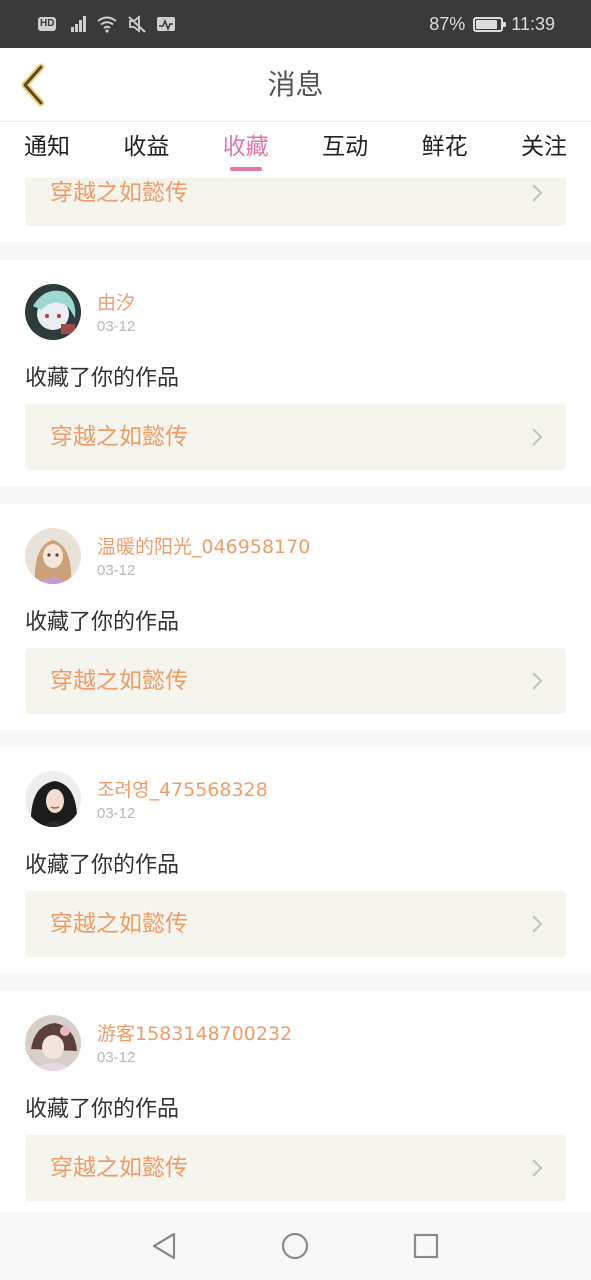 This screenshot has width=591, height=1280. I want to click on chevron-left-icon, so click(33, 85).